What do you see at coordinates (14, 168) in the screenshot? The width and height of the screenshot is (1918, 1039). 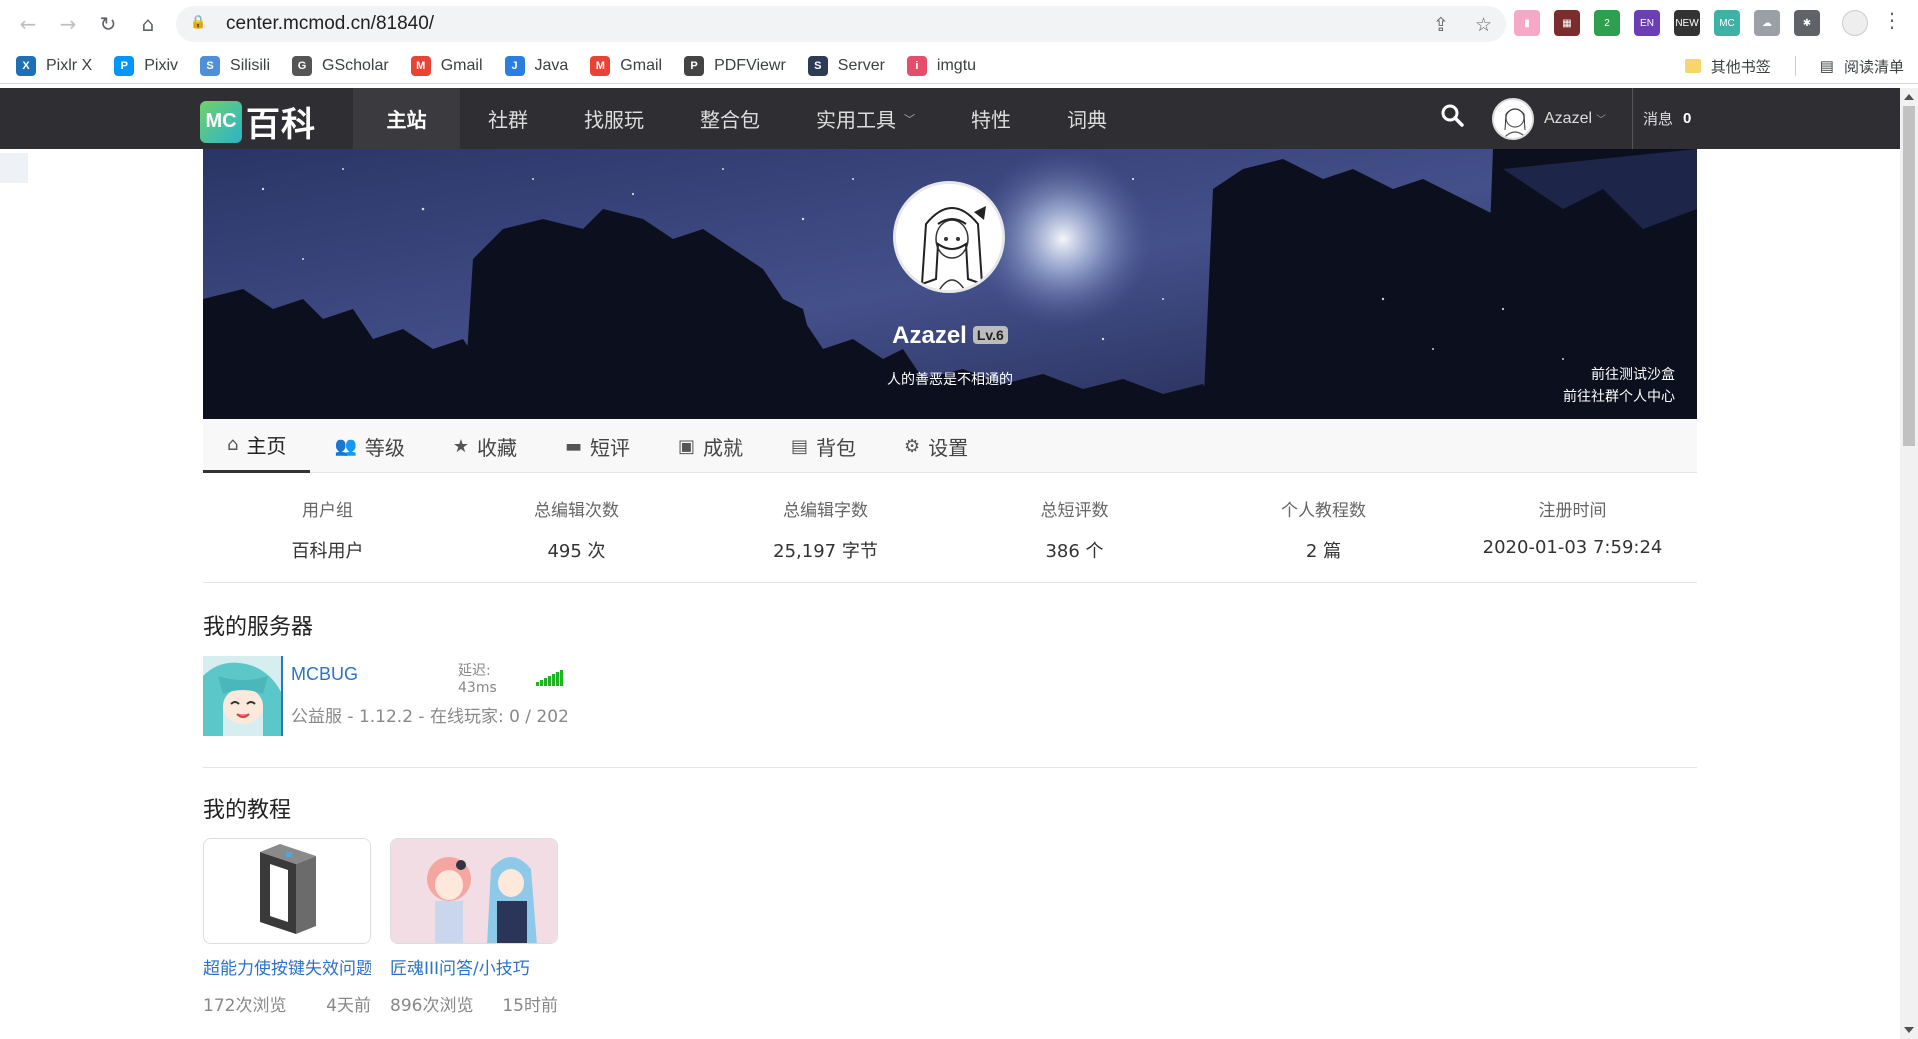 I see `side-float-tab` at bounding box center [14, 168].